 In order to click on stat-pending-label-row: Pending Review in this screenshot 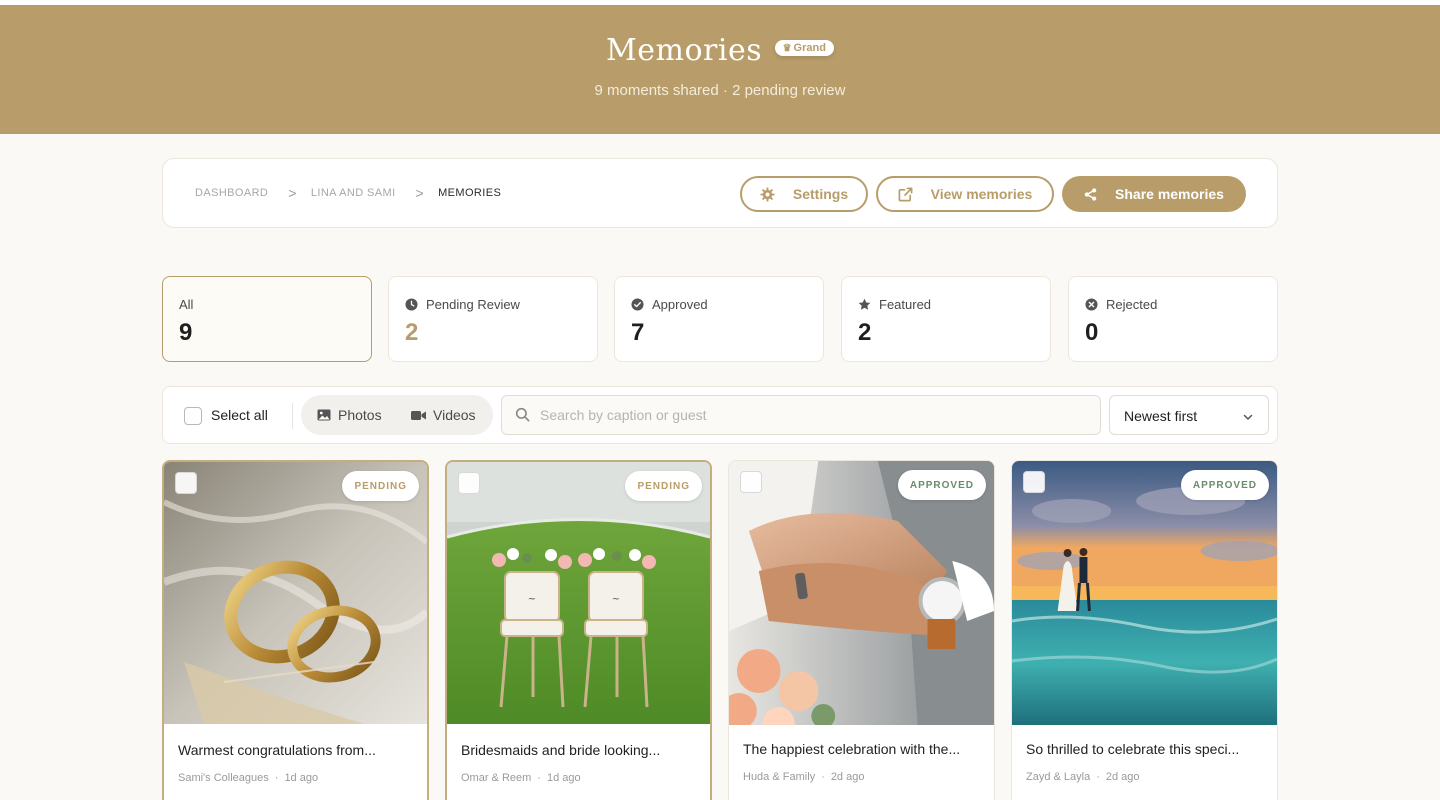, I will do `click(462, 304)`.